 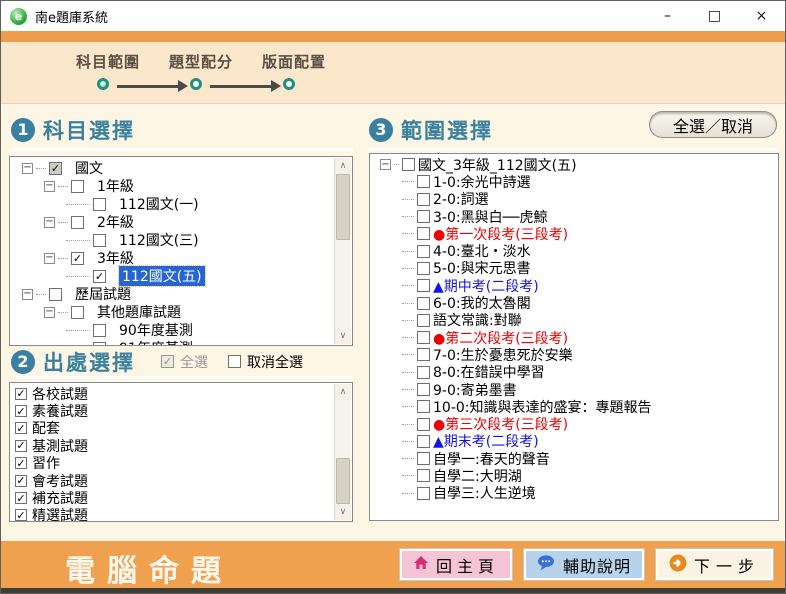 What do you see at coordinates (484, 493) in the screenshot?
I see `tree-item-label: 自學三:人生逆境` at bounding box center [484, 493].